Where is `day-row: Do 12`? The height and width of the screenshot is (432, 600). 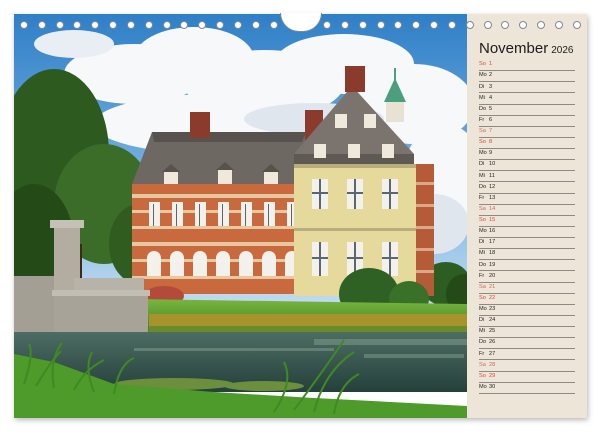
day-row: Do 12 is located at coordinates (527, 188).